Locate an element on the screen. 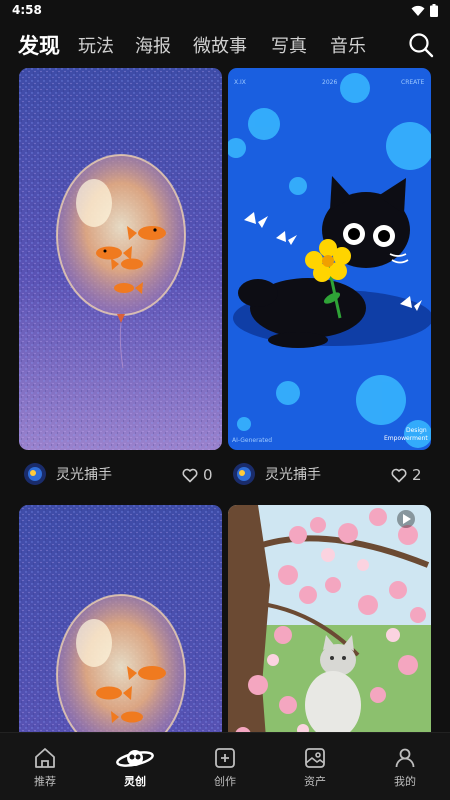 This screenshot has height=800, width=450. bottom-nav-bar: 推荐 灵创 创作 资产 我的 is located at coordinates (225, 766).